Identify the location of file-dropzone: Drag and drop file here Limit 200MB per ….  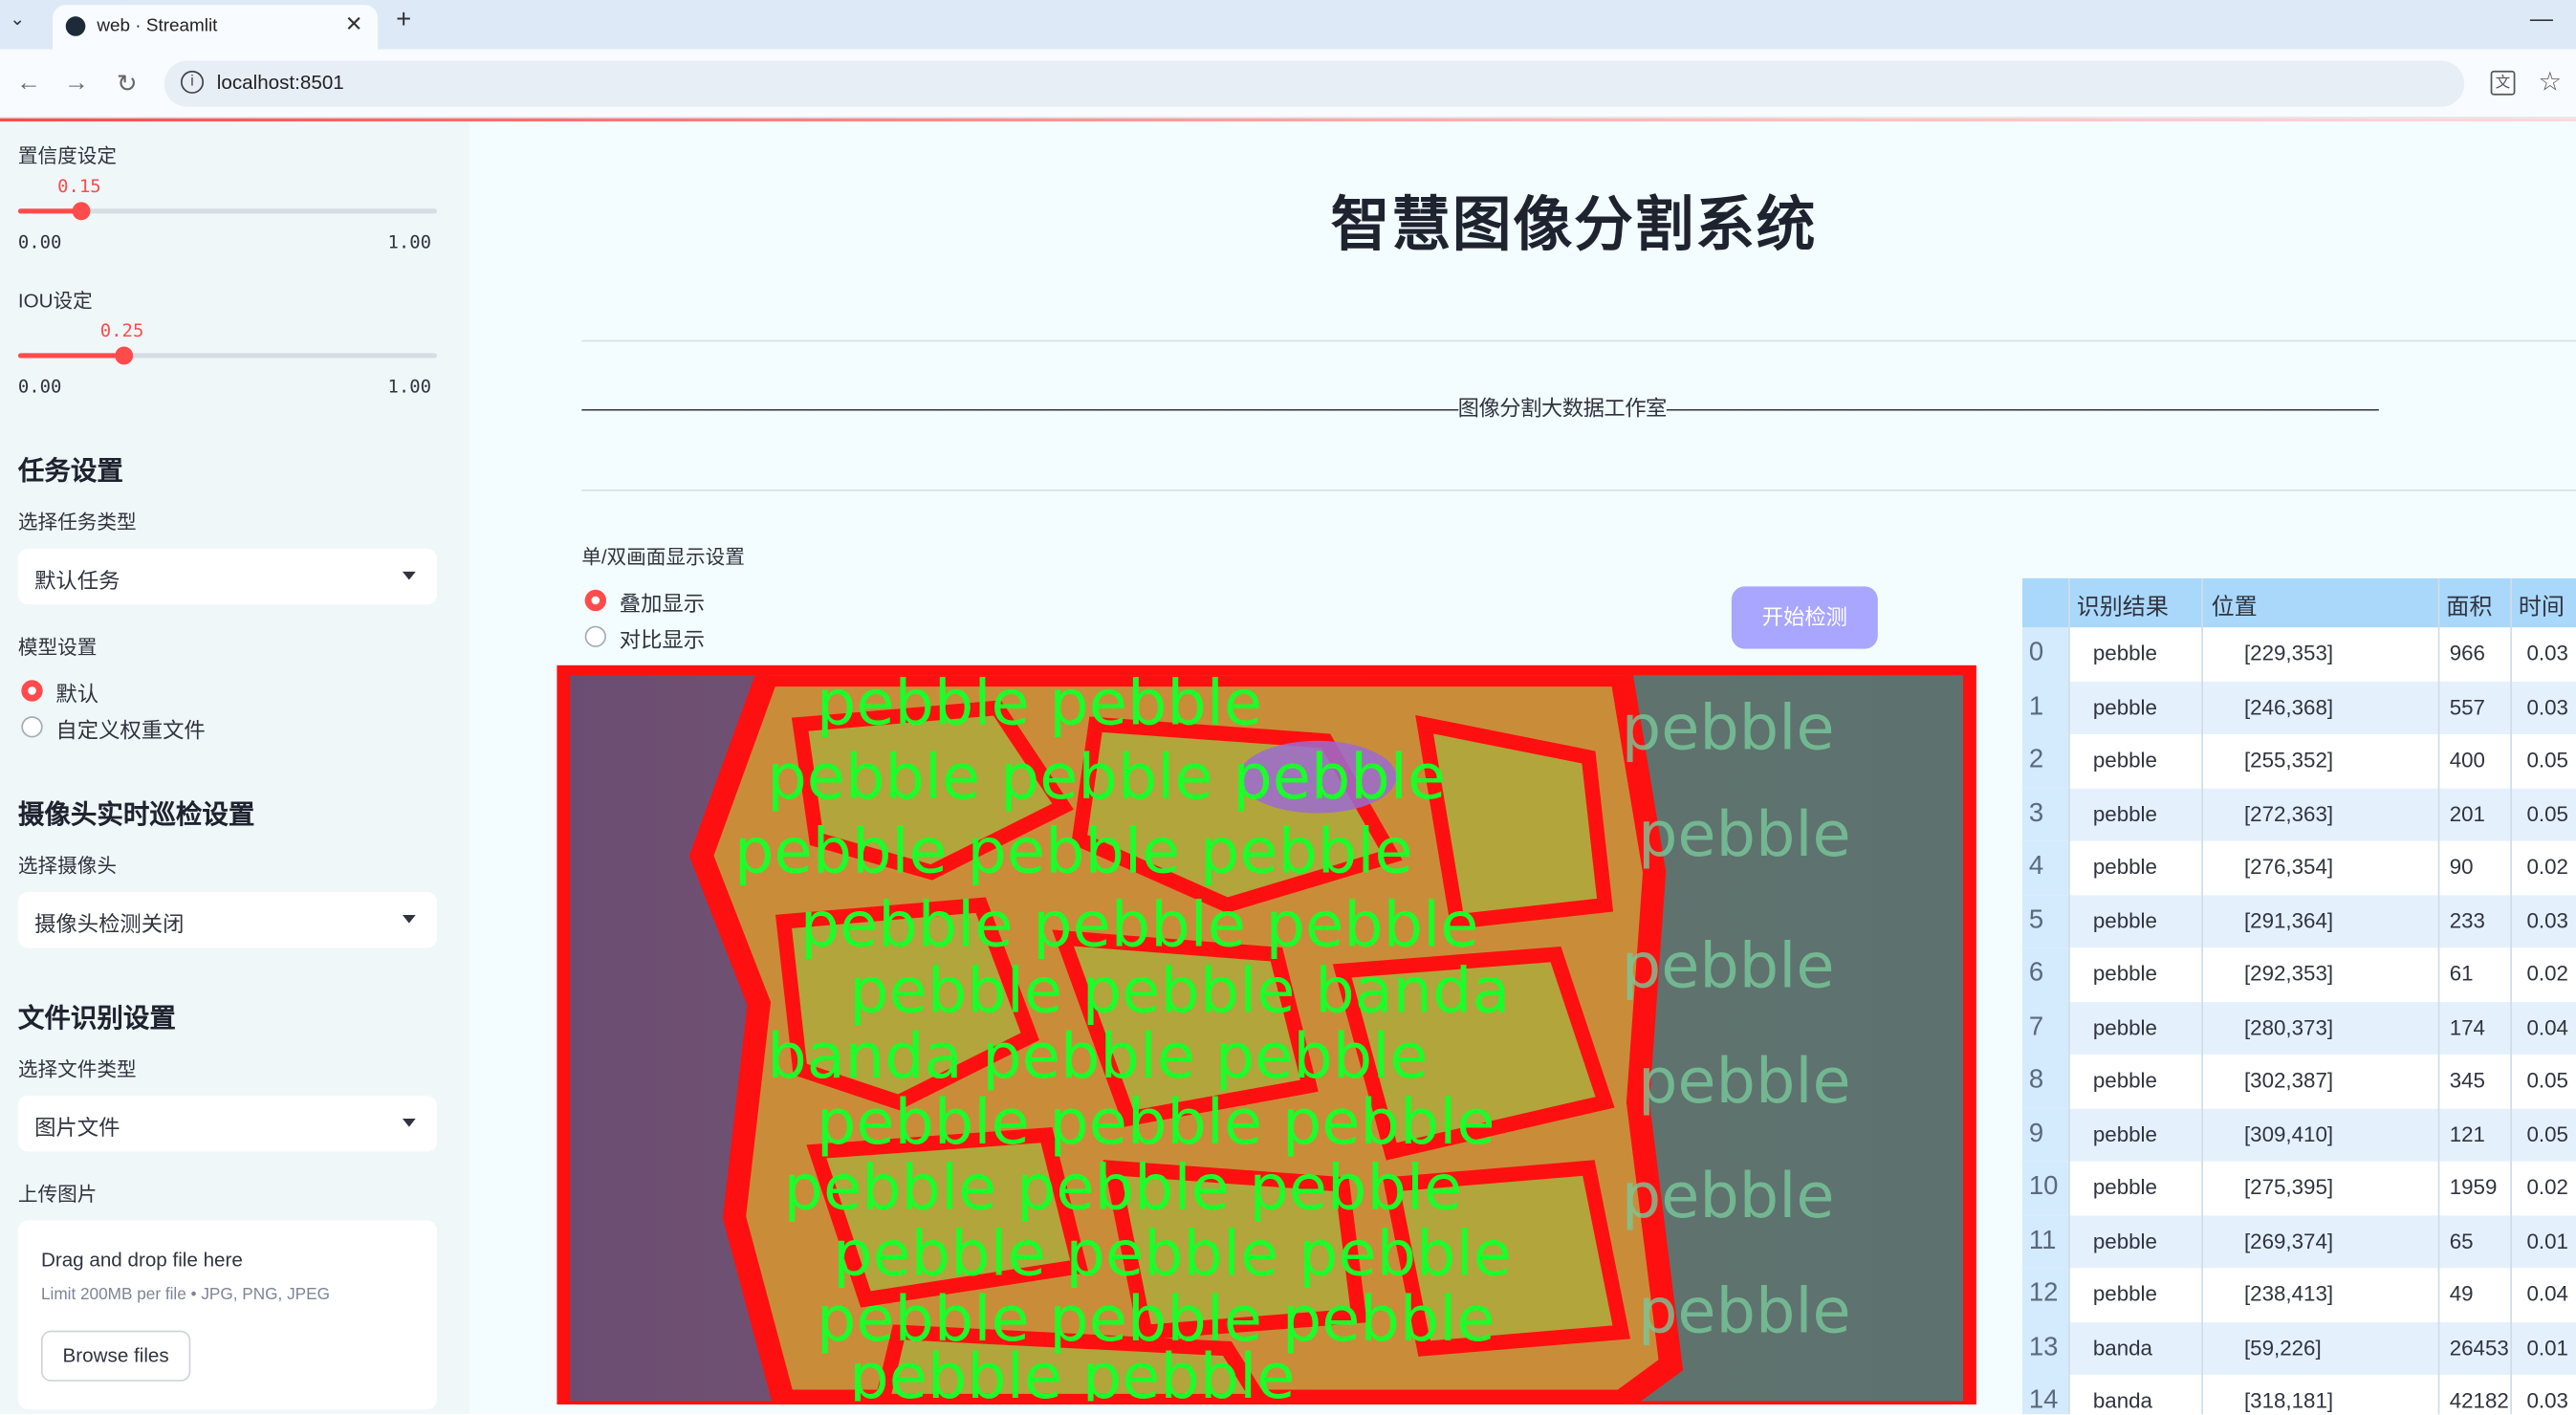
(227, 1315).